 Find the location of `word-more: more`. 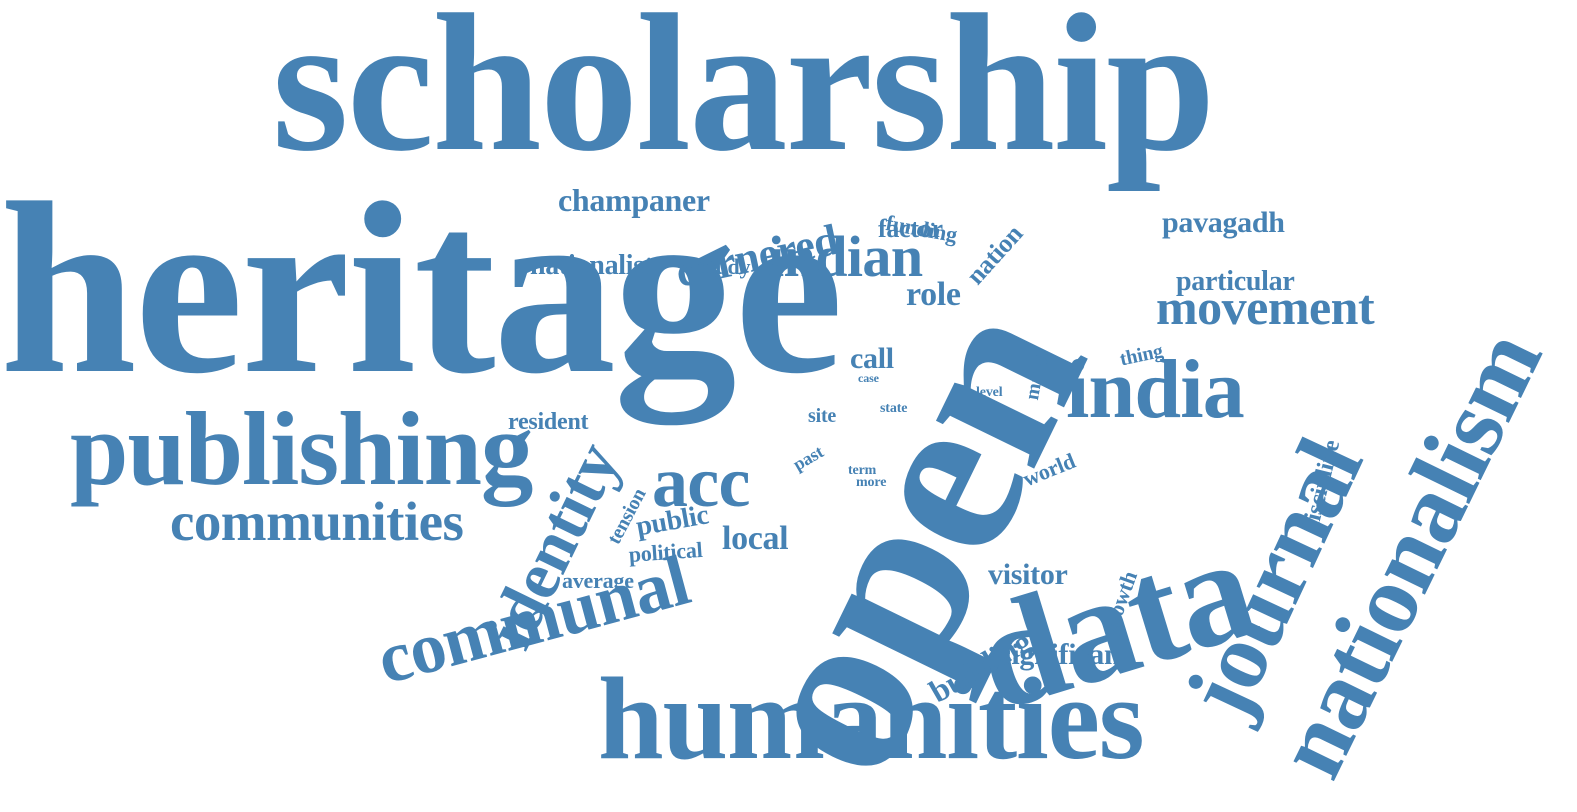

word-more: more is located at coordinates (871, 482).